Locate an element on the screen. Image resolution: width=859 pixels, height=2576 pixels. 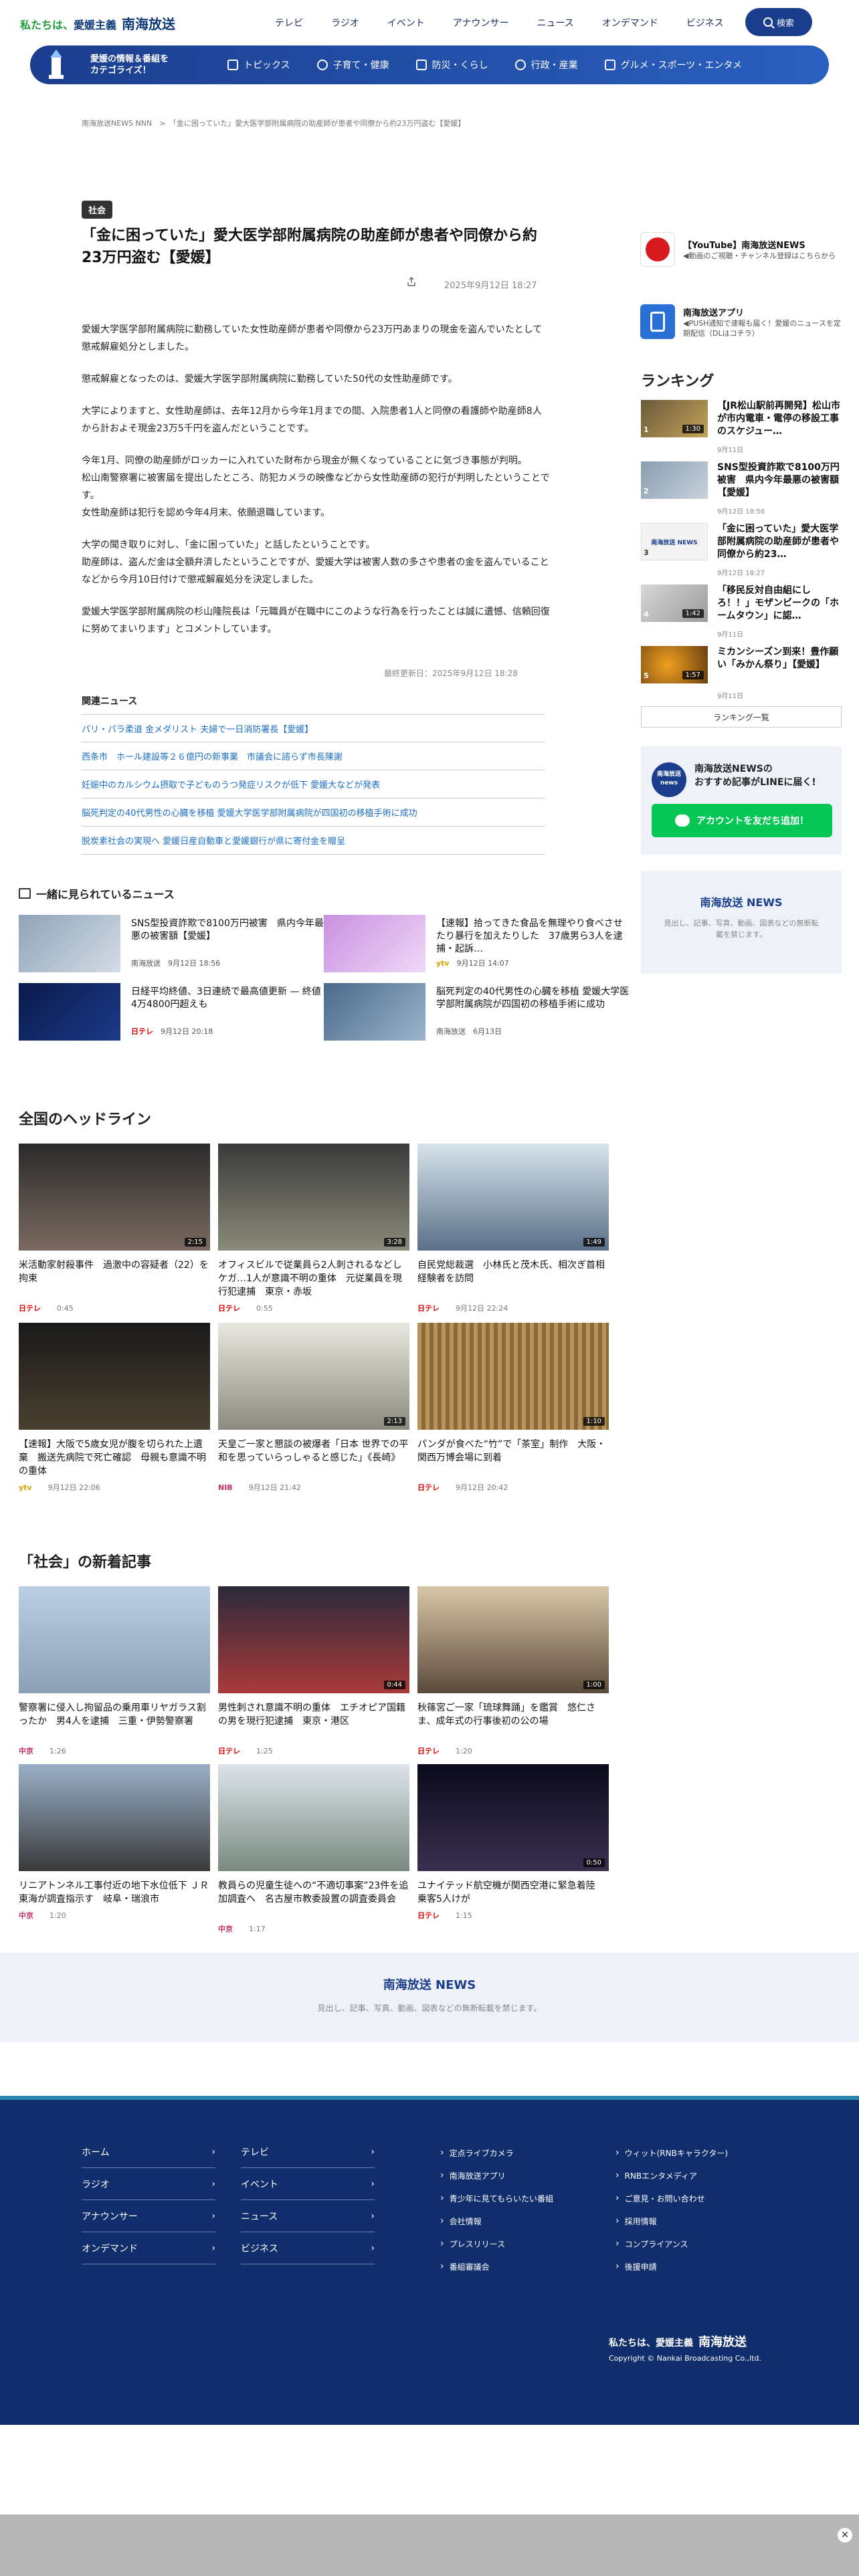
chevron-right-icon: › is located at coordinates (373, 2152).